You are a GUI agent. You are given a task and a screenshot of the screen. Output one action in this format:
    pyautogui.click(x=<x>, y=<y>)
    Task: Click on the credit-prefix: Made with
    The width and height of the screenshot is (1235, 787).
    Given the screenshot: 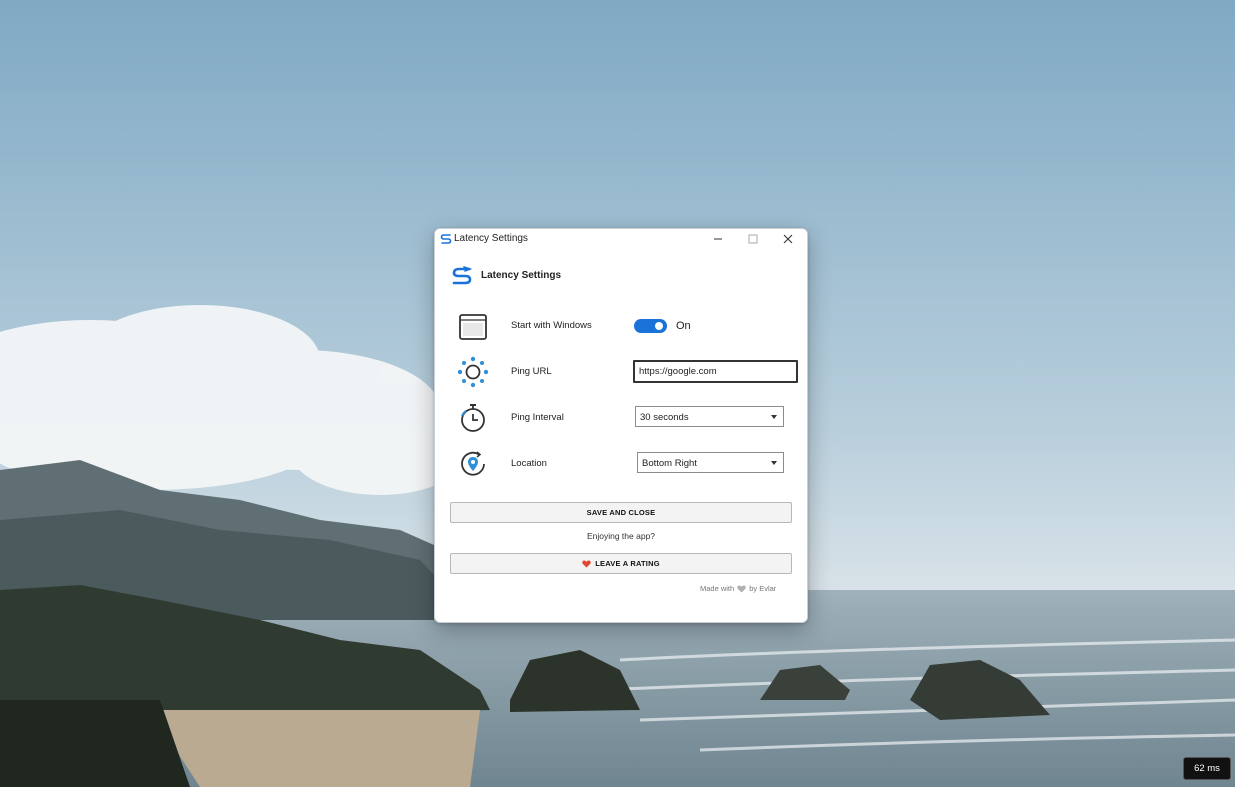 What is the action you would take?
    pyautogui.click(x=717, y=588)
    